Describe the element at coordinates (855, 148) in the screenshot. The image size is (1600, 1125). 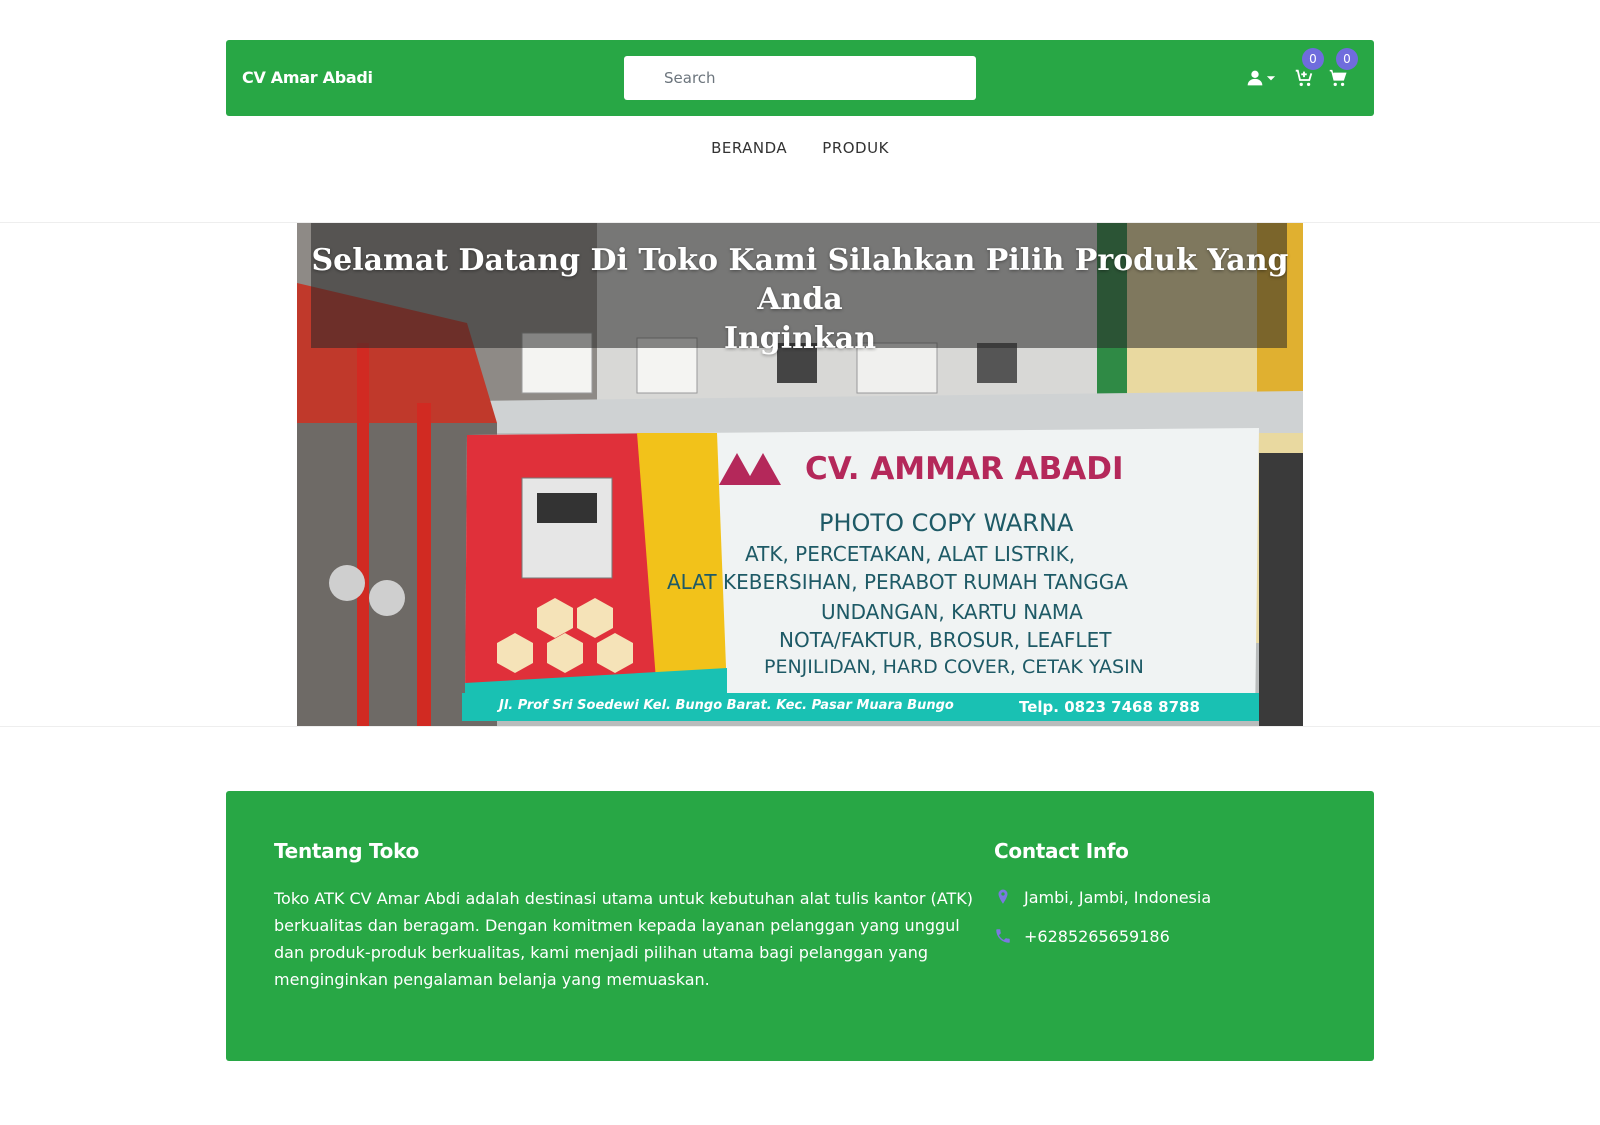
I see `nav-item-produk: PRODUK` at that location.